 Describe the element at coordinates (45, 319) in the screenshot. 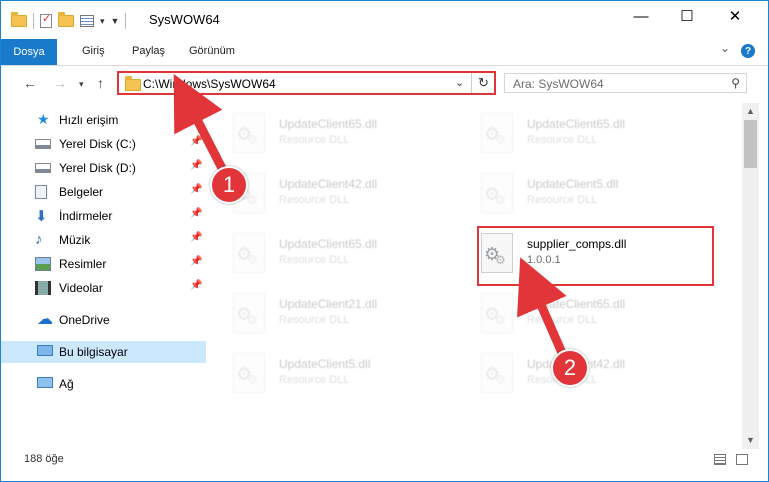

I see `cloud-icon: ☁` at that location.